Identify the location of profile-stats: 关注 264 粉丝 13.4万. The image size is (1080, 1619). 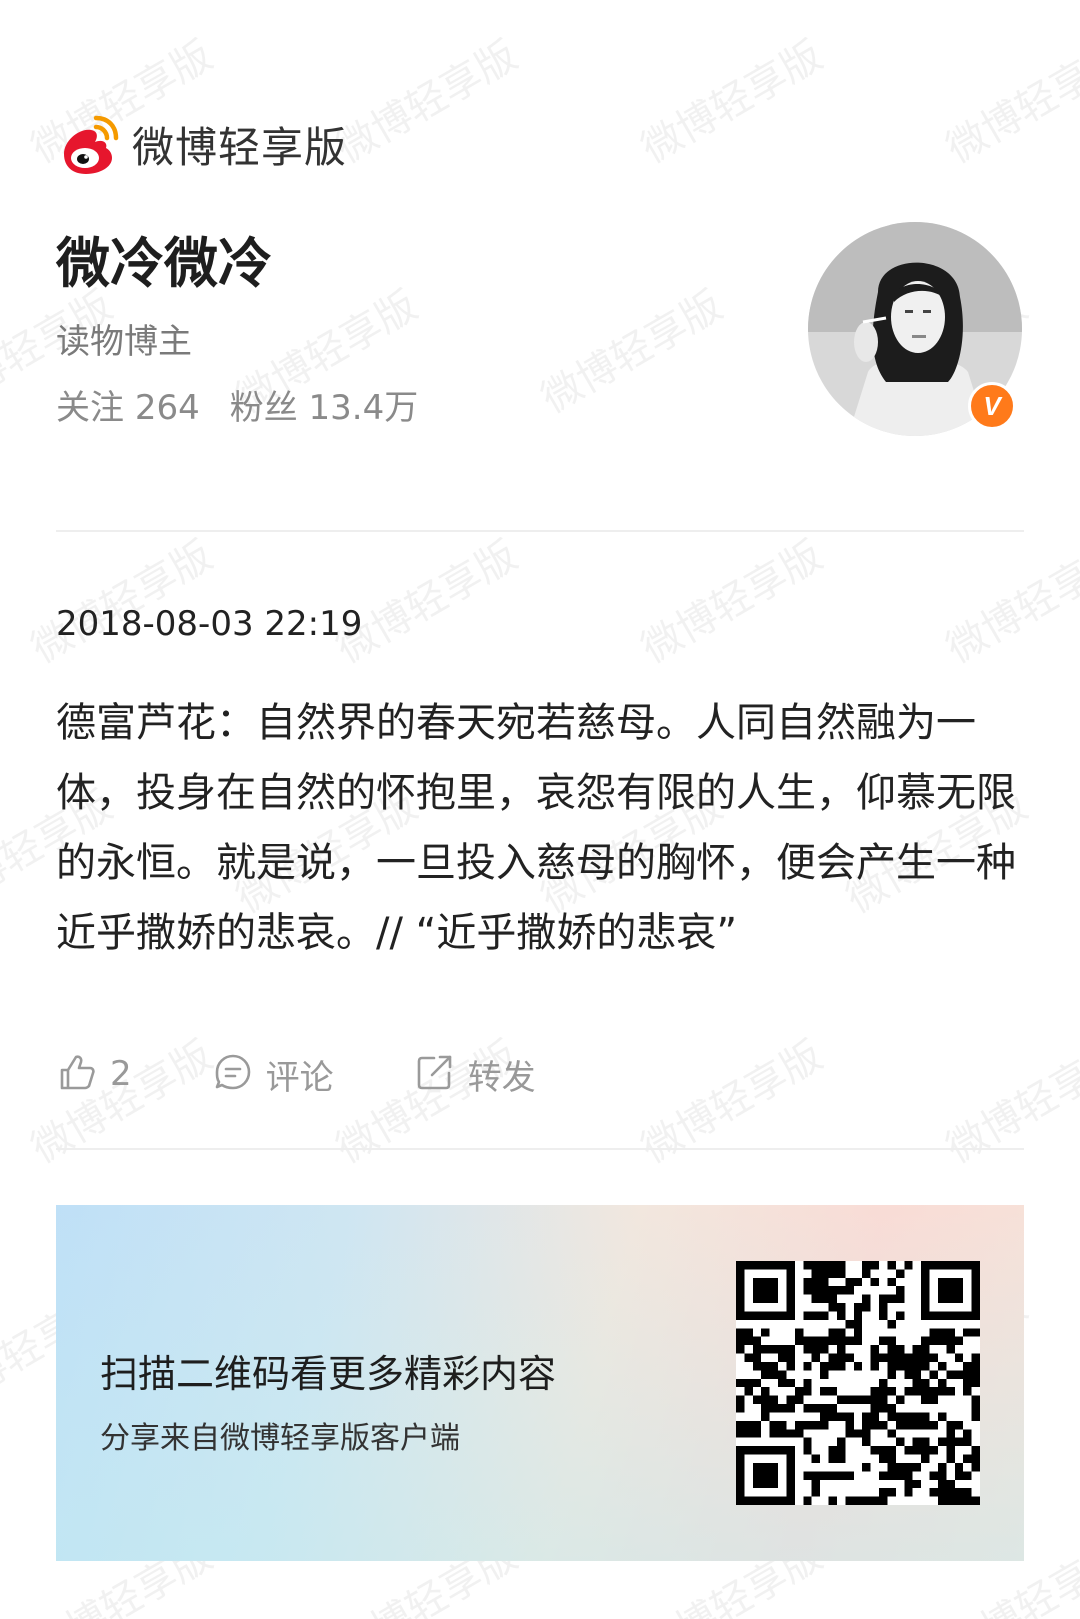
(252, 408).